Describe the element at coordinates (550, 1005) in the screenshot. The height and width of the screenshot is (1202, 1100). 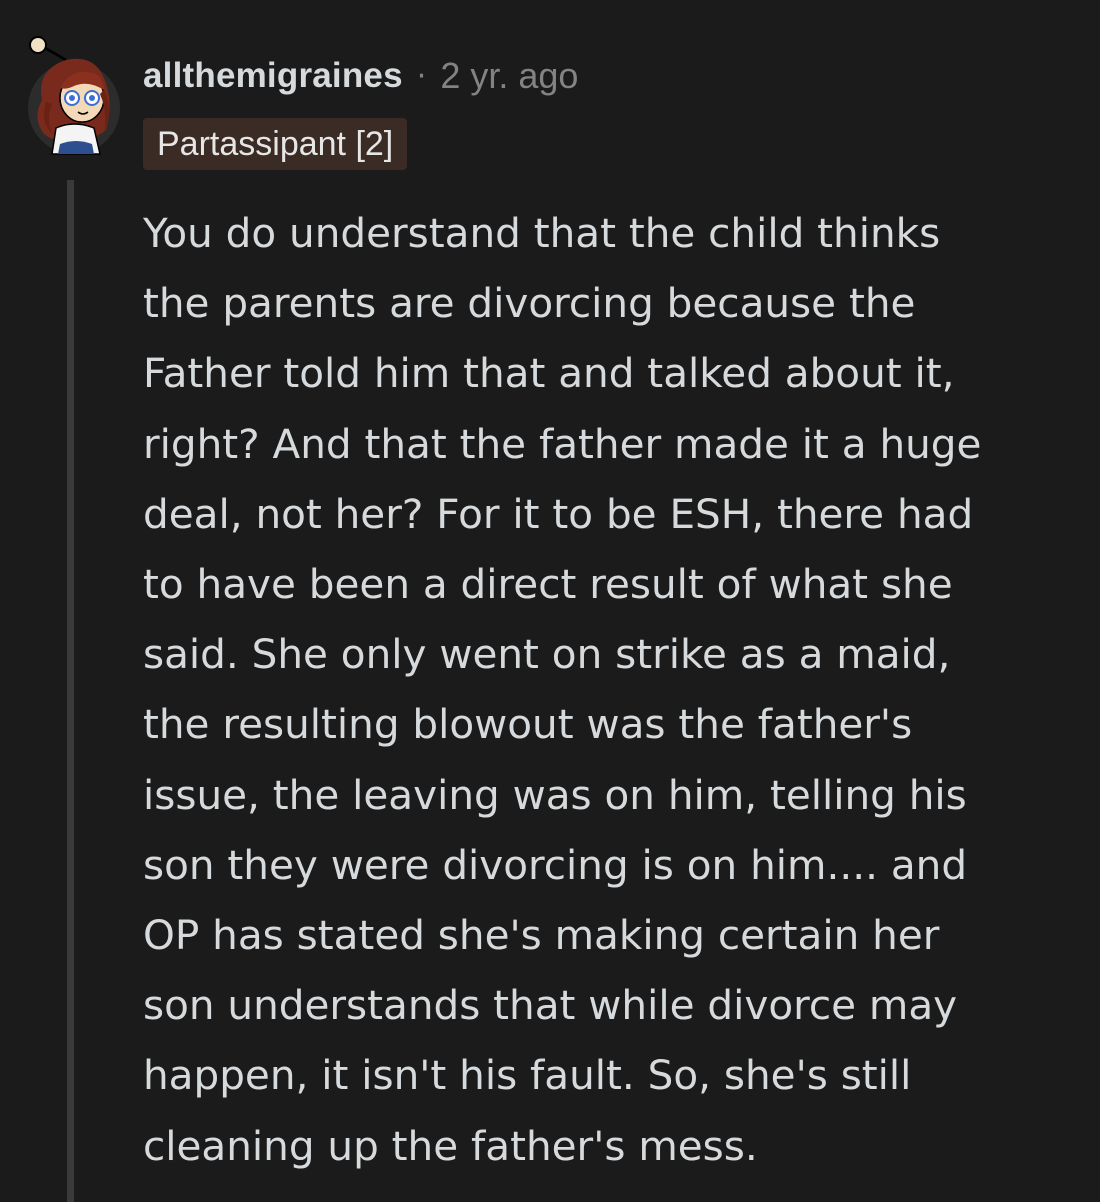
I see `comment-body-line: son understands that while divorce may` at that location.